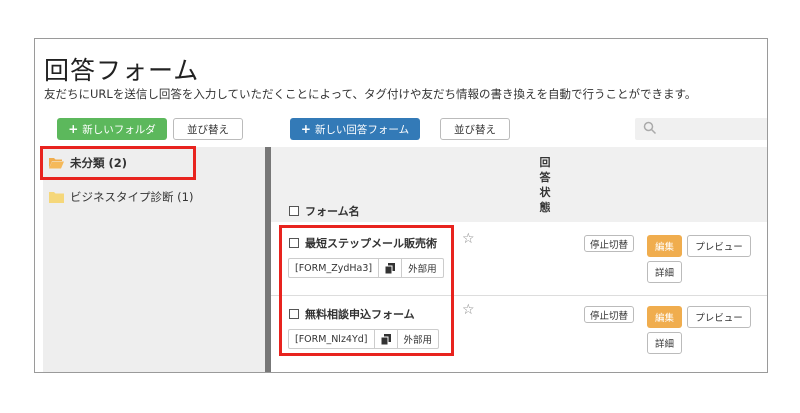  What do you see at coordinates (332, 211) in the screenshot?
I see `name-column-label: フォーム名` at bounding box center [332, 211].